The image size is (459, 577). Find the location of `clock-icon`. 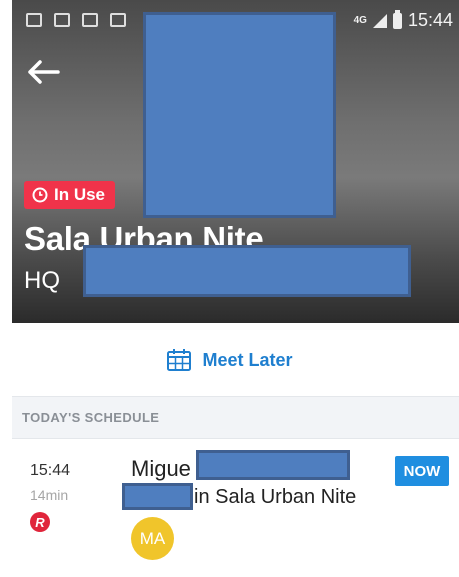

clock-icon is located at coordinates (40, 195).